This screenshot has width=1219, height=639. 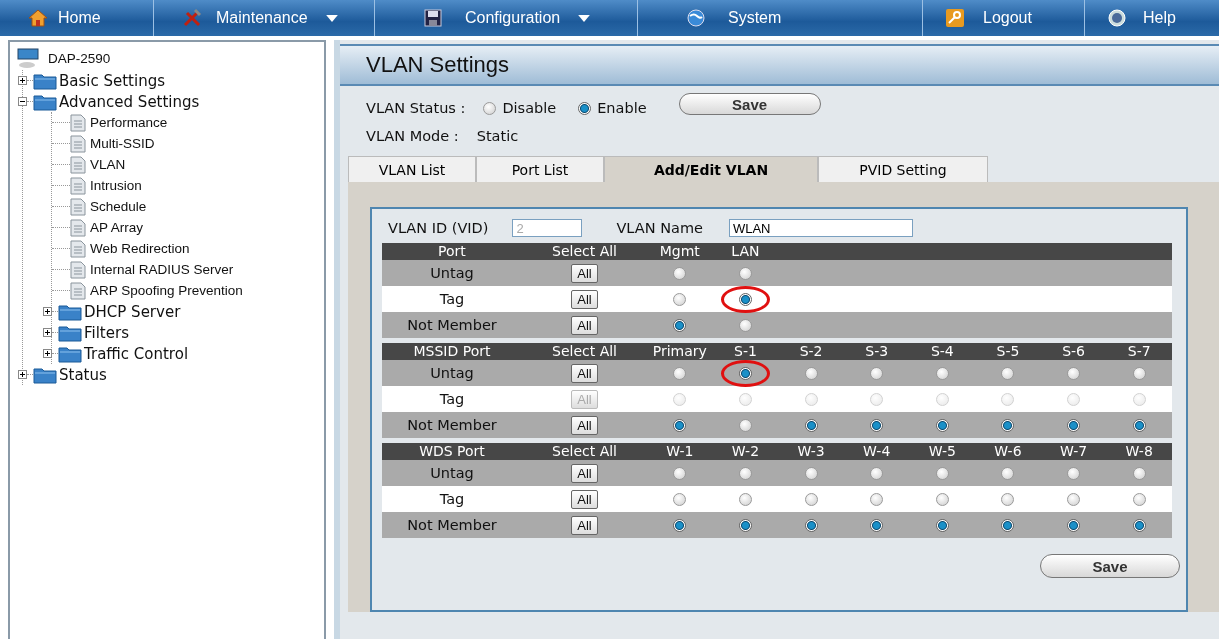 I want to click on row-label: Tag, so click(x=452, y=299).